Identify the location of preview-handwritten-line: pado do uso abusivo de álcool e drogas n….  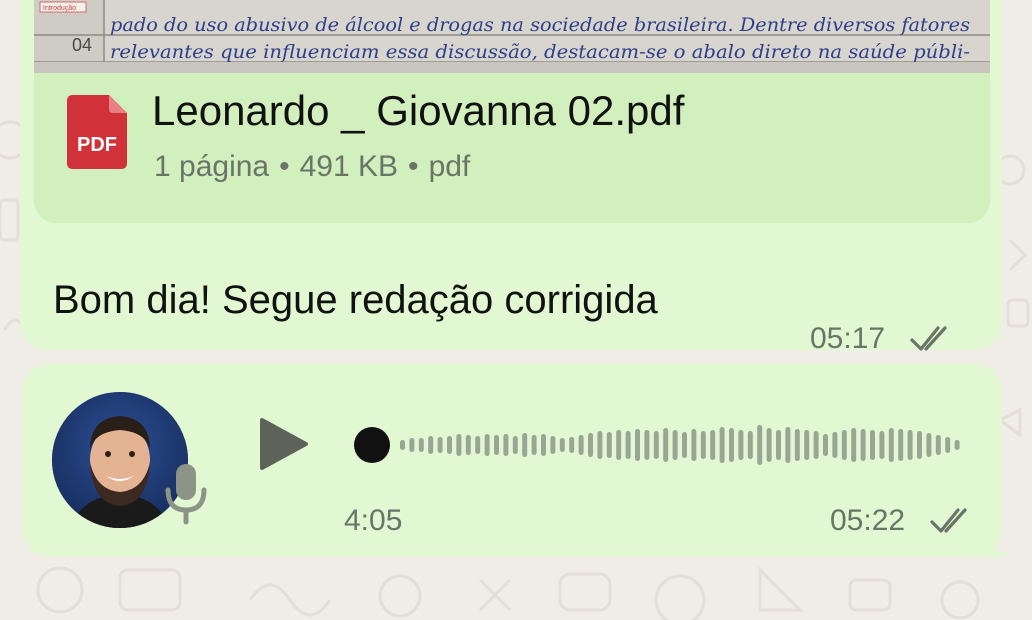
(540, 25).